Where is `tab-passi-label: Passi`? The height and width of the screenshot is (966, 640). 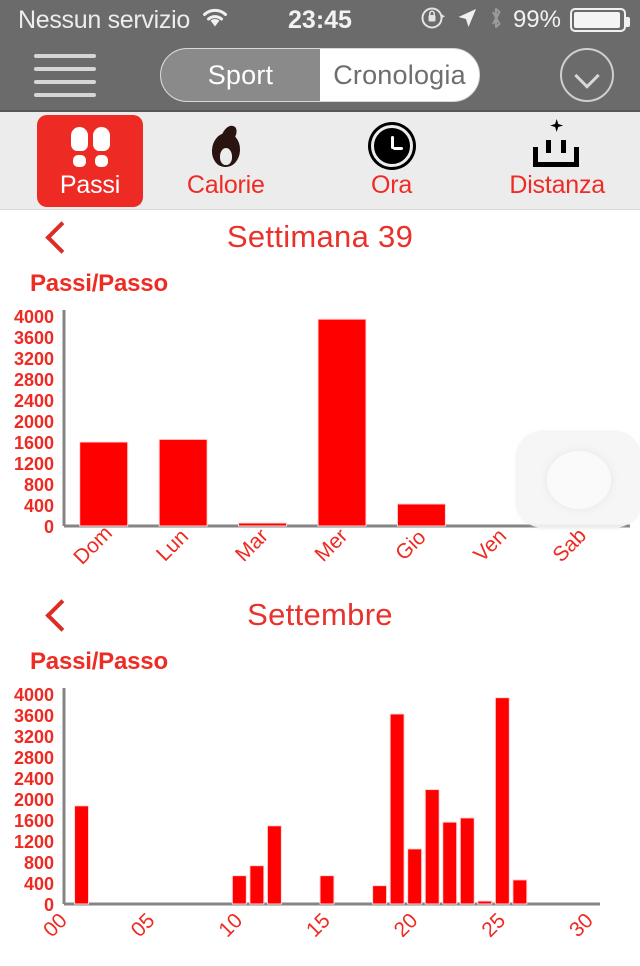 tab-passi-label: Passi is located at coordinates (90, 185).